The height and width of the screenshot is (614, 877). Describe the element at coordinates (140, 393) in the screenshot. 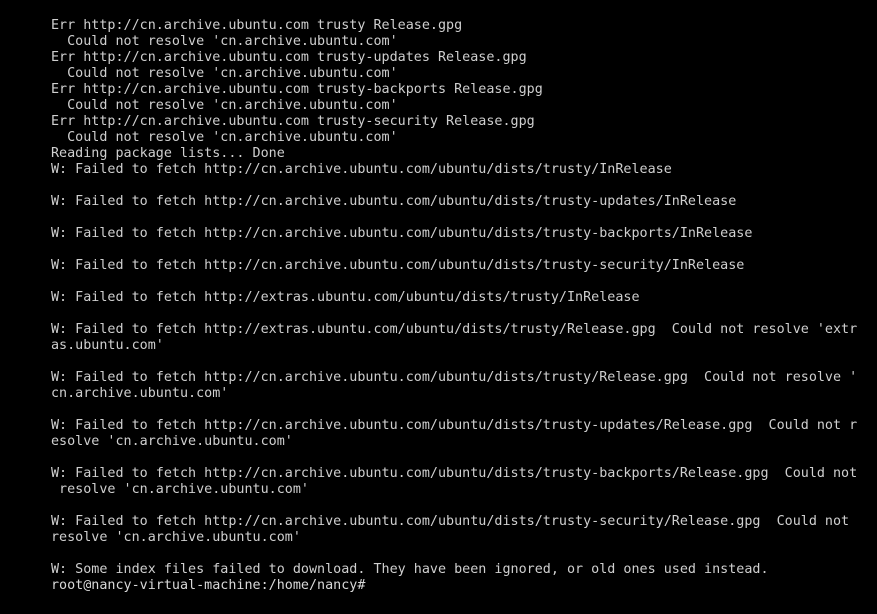

I see `output-line: cn.archive.ubuntu.com'` at that location.